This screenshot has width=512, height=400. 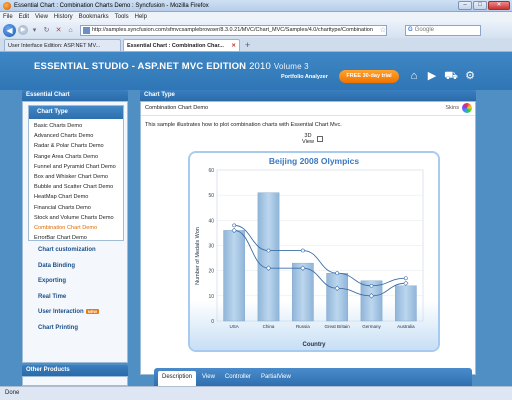 I want to click on bar, so click(x=337, y=297).